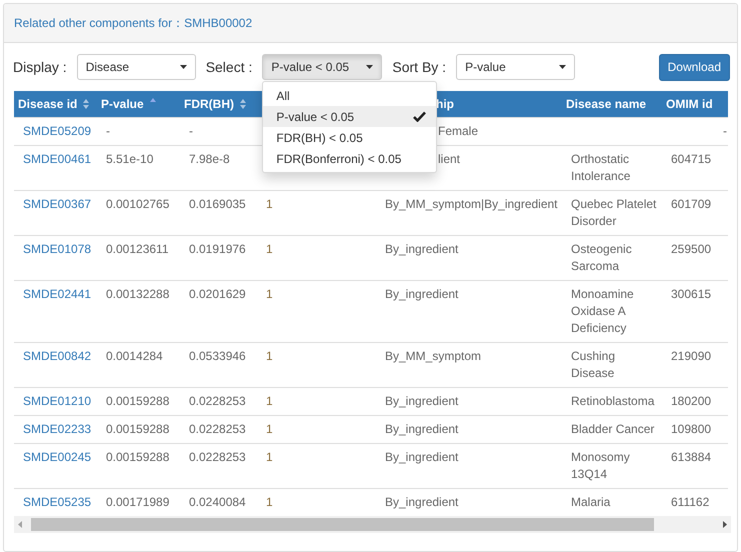  Describe the element at coordinates (136, 67) in the screenshot. I see `filter-select: Disease` at that location.